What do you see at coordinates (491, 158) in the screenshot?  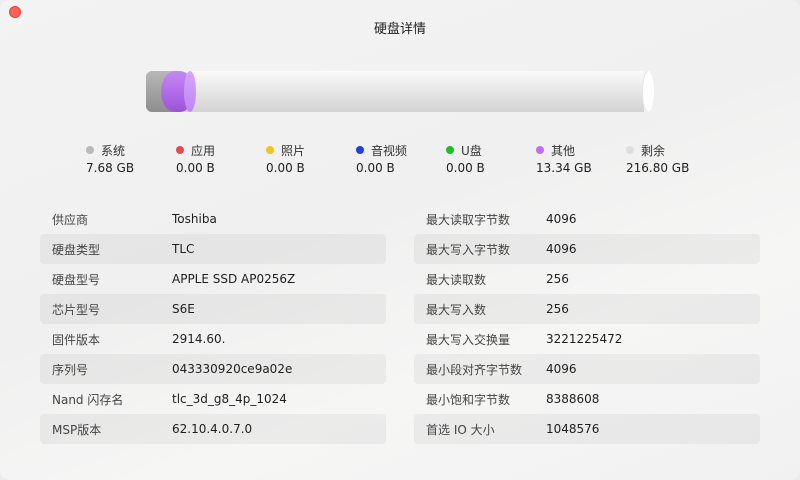 I see `legend-item-usb: U盘 0.00 B` at bounding box center [491, 158].